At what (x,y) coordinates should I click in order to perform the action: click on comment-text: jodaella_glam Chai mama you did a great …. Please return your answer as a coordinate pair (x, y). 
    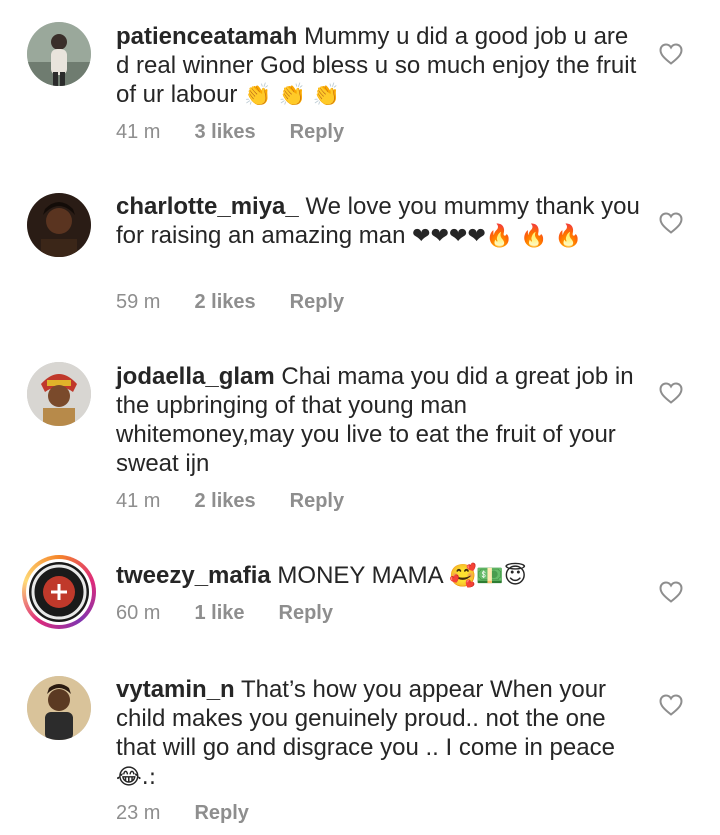
    Looking at the image, I should click on (381, 420).